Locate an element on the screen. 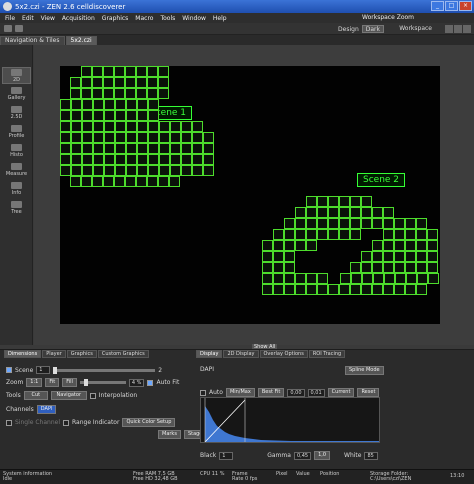 Image resolution: width=474 pixels, height=484 pixels. reset-button: Reset is located at coordinates (368, 392).